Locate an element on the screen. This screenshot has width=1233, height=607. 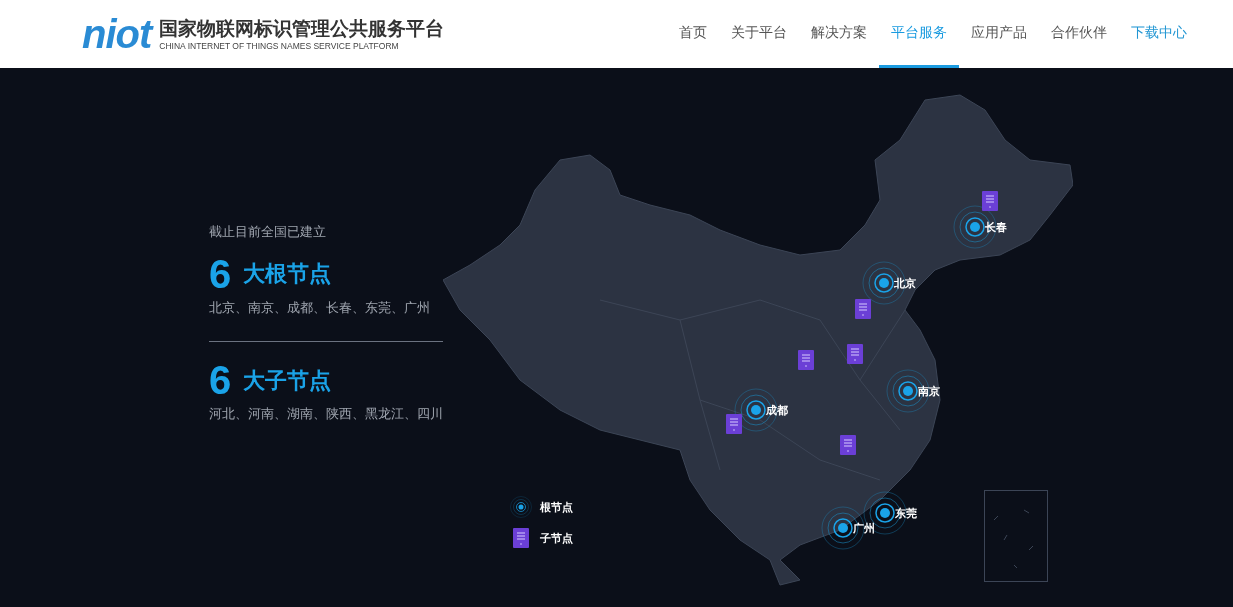
city-label: 北京 is located at coordinates (905, 283).